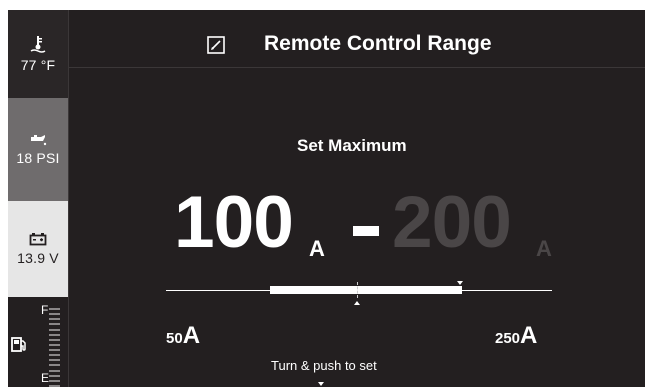  I want to click on water-temperature-icon, so click(38, 44).